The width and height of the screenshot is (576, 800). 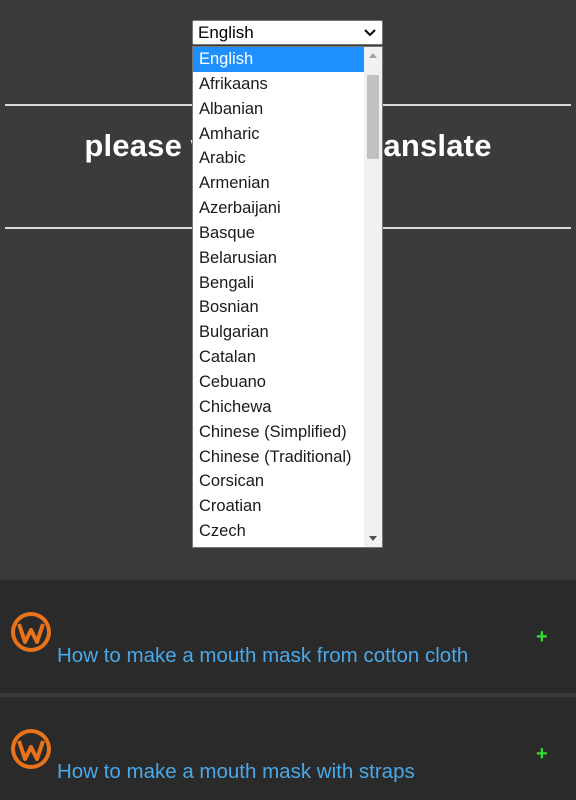 I want to click on language-option: Belarusian, so click(x=278, y=258).